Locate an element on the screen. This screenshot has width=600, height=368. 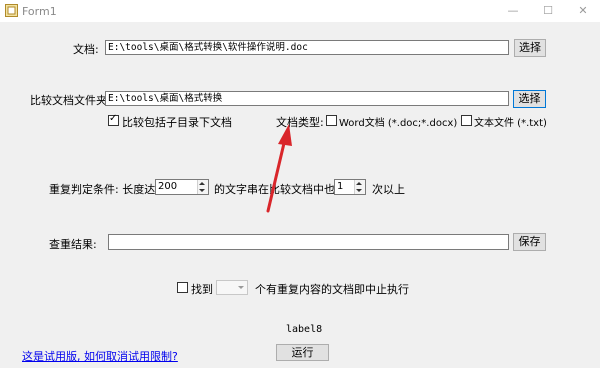
annotation-arrow-icon is located at coordinates (279, 168).